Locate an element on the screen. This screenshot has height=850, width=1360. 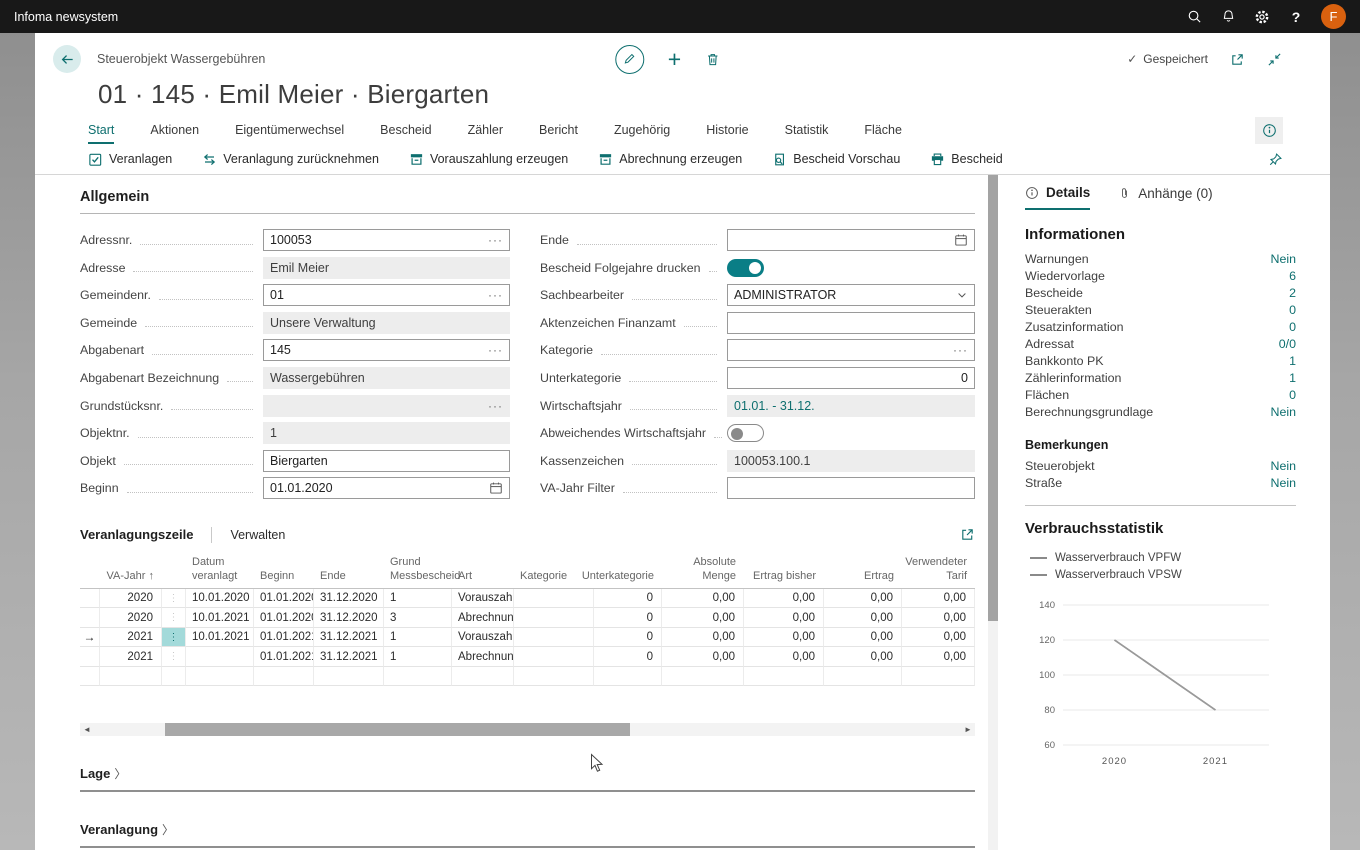
tab-aktionen: Aktionen is located at coordinates (174, 131).